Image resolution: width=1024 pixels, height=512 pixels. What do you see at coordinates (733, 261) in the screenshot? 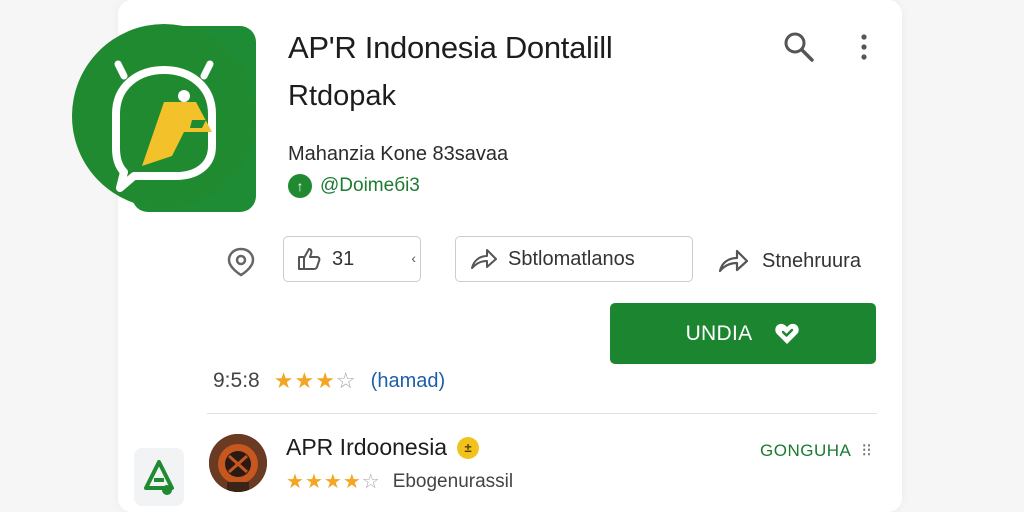
I see `forward-arrow-icon` at bounding box center [733, 261].